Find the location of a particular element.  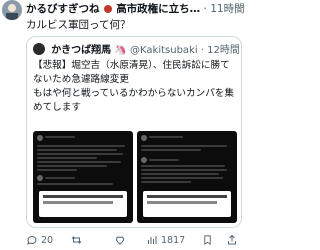

tweet-header: かるびすぎつね 高市政権に立ち… · 11時間 is located at coordinates (136, 9).